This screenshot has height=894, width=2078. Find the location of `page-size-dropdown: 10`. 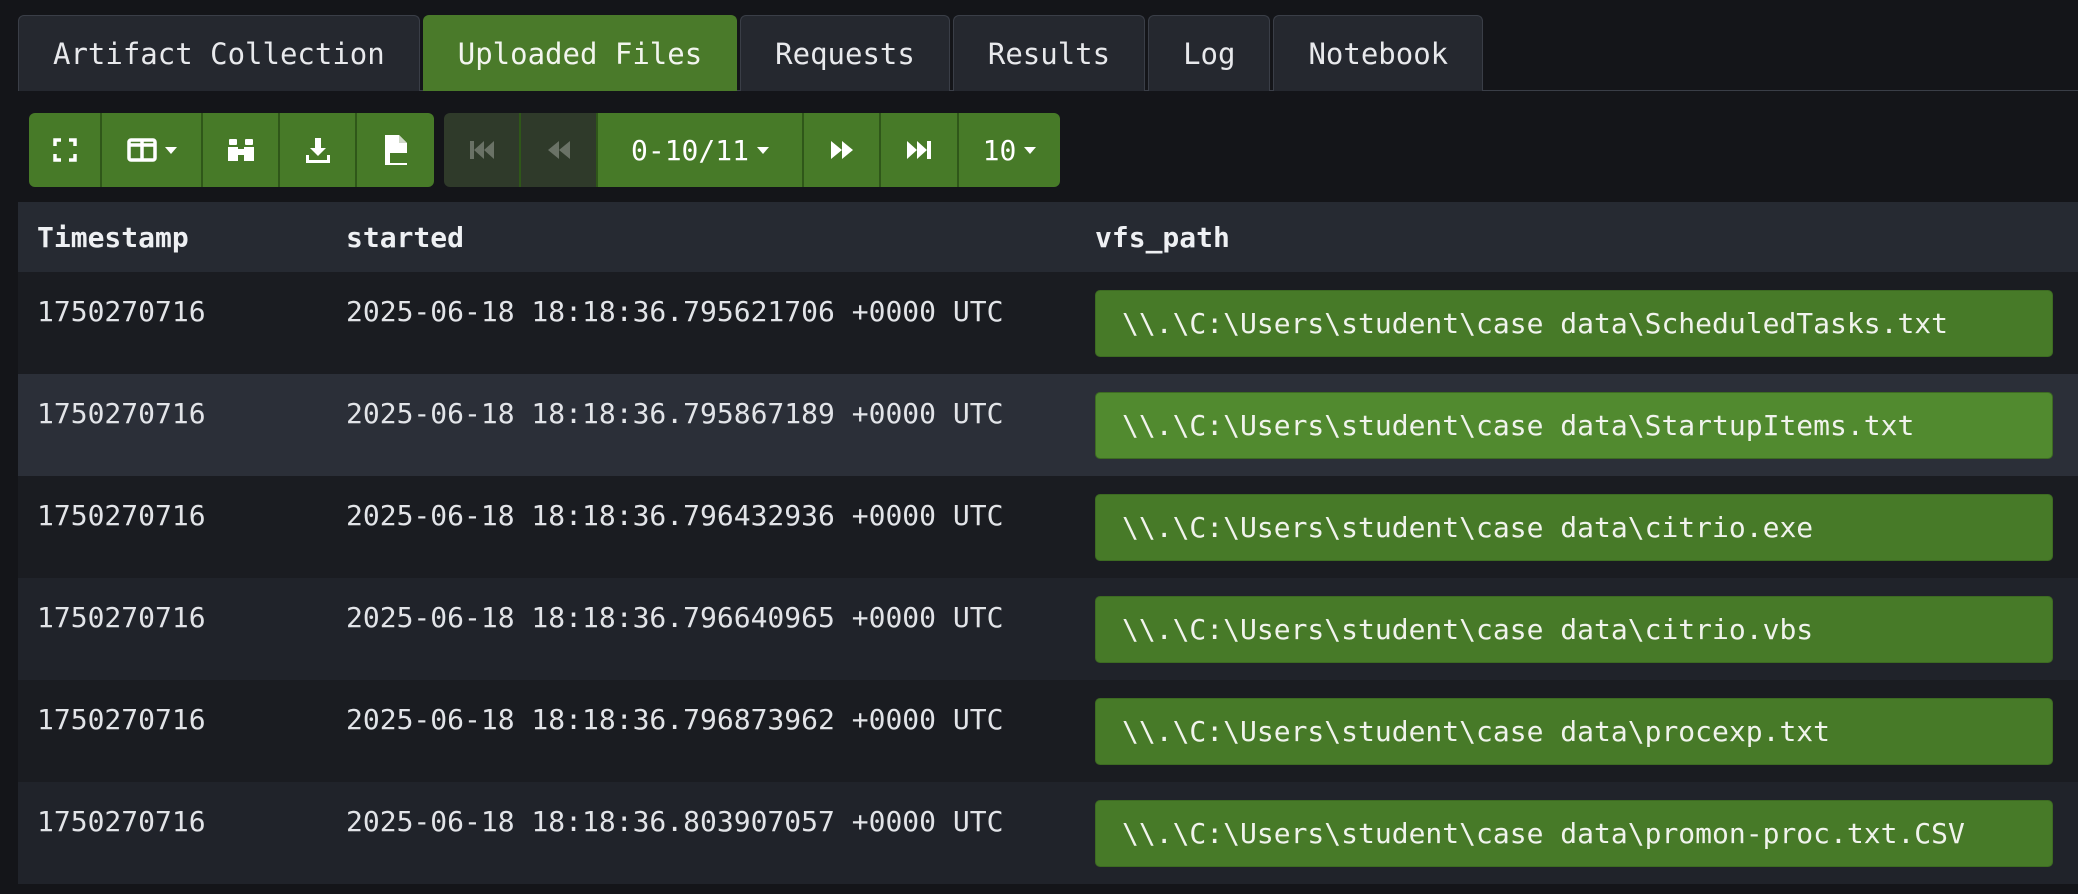

page-size-dropdown: 10 is located at coordinates (1009, 150).